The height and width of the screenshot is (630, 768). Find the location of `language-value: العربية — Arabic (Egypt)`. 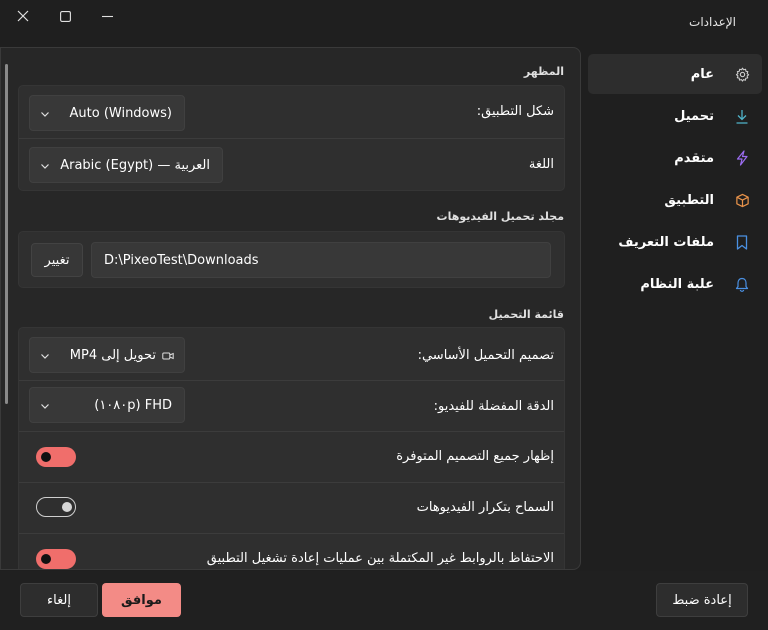

language-value: العربية — Arabic (Egypt) is located at coordinates (135, 165).